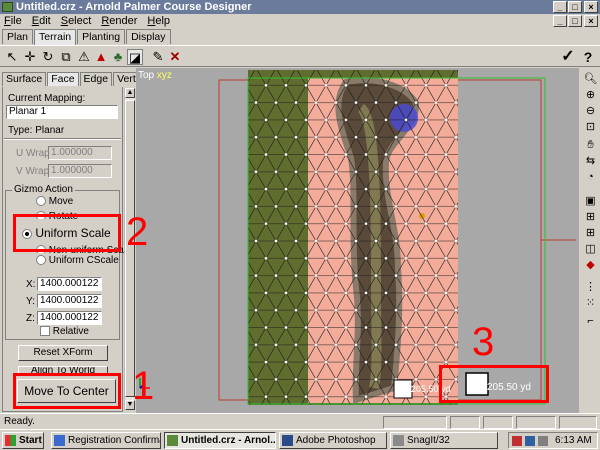 The width and height of the screenshot is (600, 450). Describe the element at coordinates (62, 139) in the screenshot. I see `divider` at that location.